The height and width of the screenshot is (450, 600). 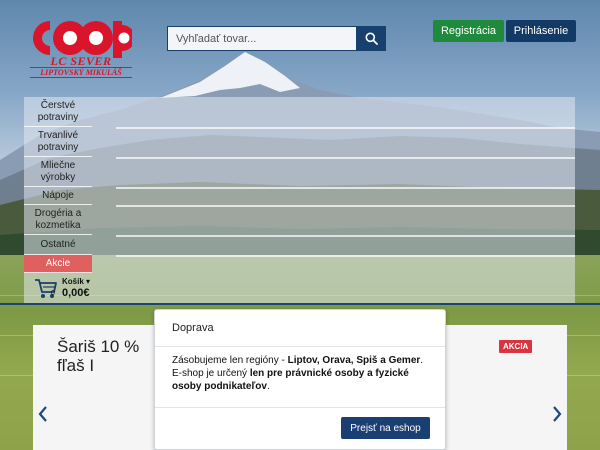 What do you see at coordinates (82, 39) in the screenshot?
I see `coop-logo` at bounding box center [82, 39].